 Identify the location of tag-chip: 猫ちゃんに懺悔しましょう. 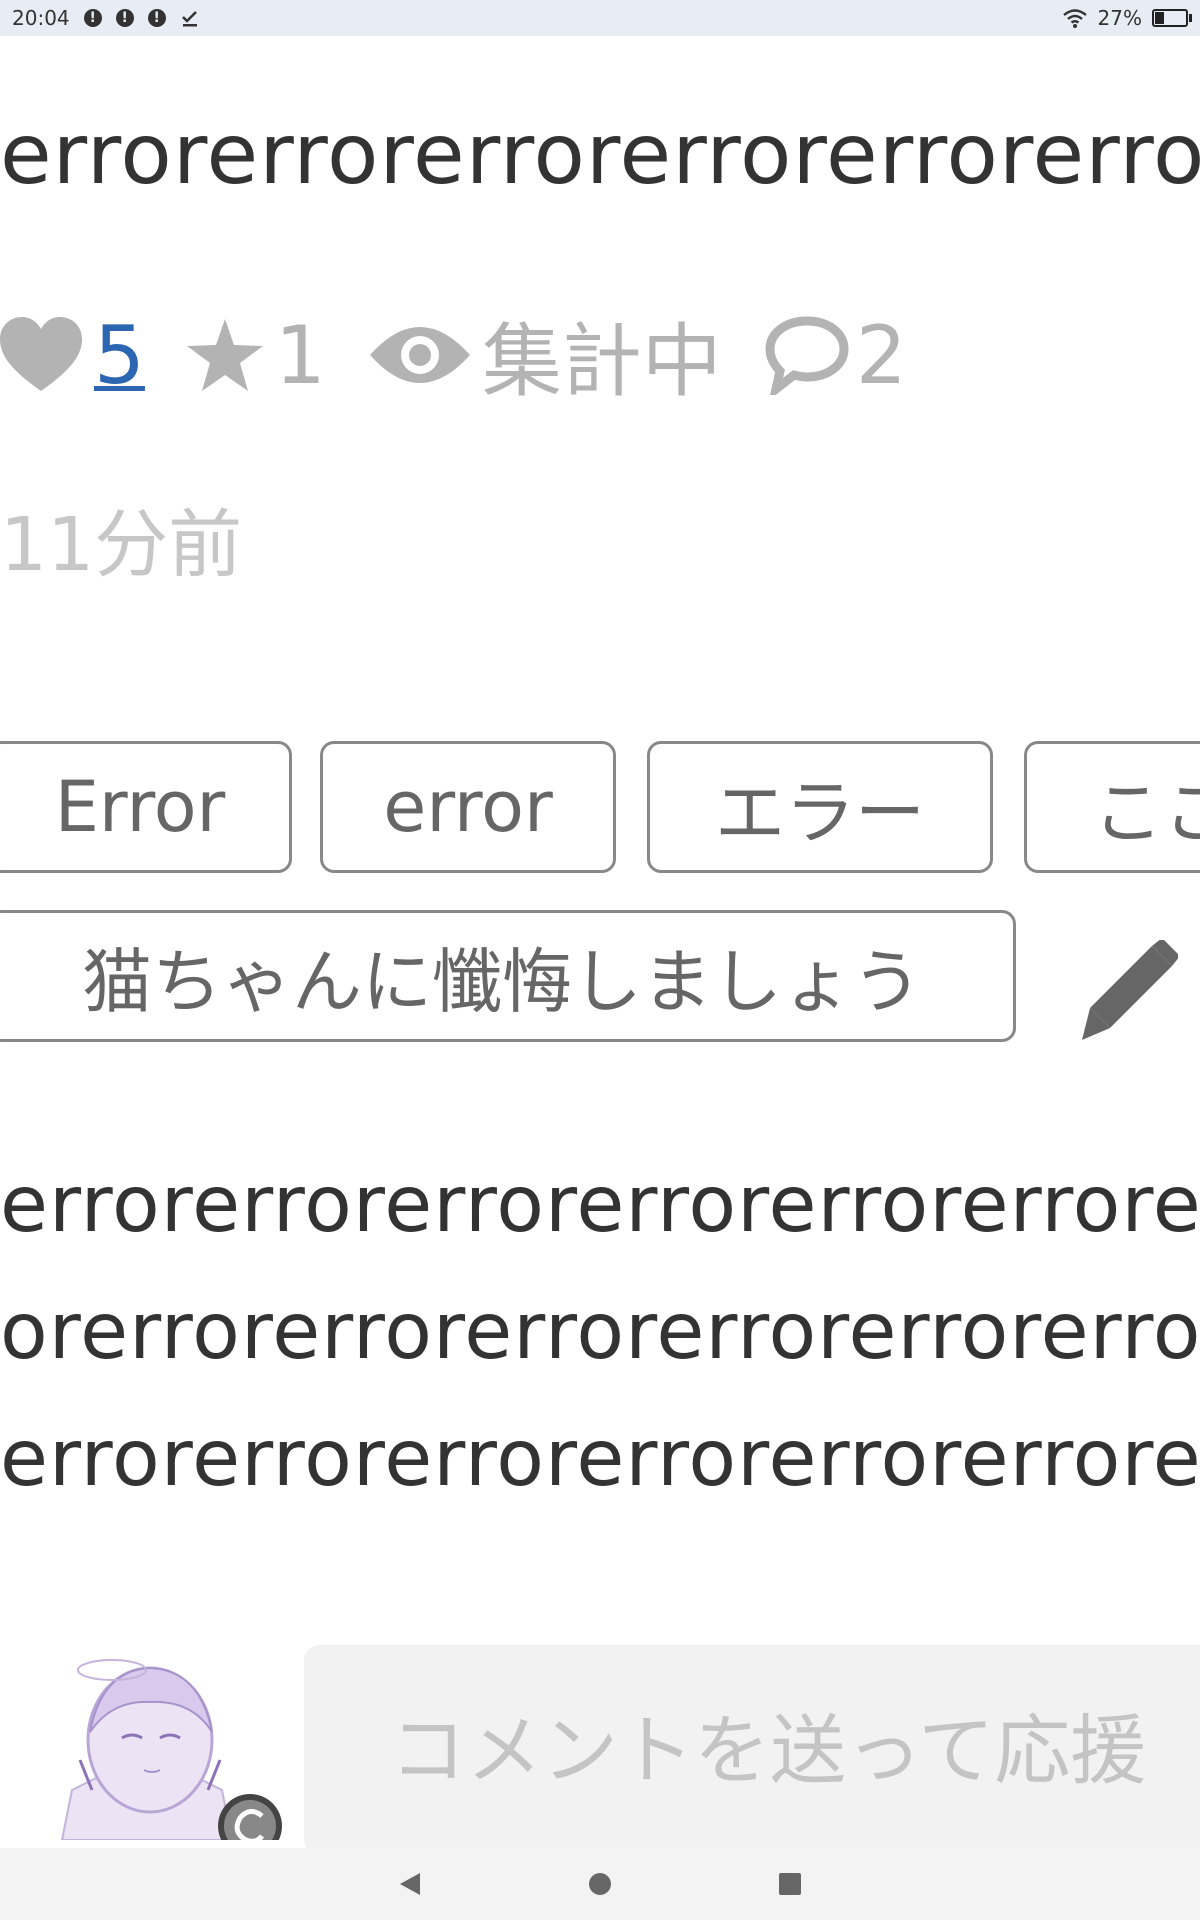
(508, 976).